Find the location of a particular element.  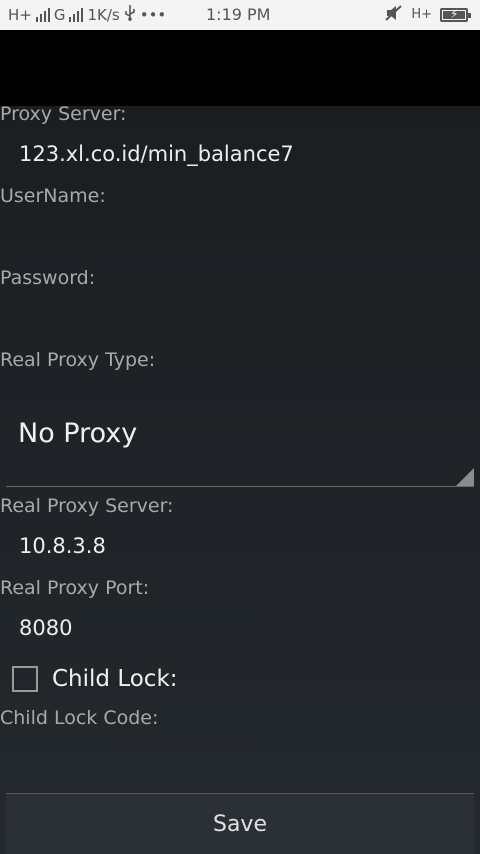

status-left: H+ G 1K/s ••• is located at coordinates (87, 15).